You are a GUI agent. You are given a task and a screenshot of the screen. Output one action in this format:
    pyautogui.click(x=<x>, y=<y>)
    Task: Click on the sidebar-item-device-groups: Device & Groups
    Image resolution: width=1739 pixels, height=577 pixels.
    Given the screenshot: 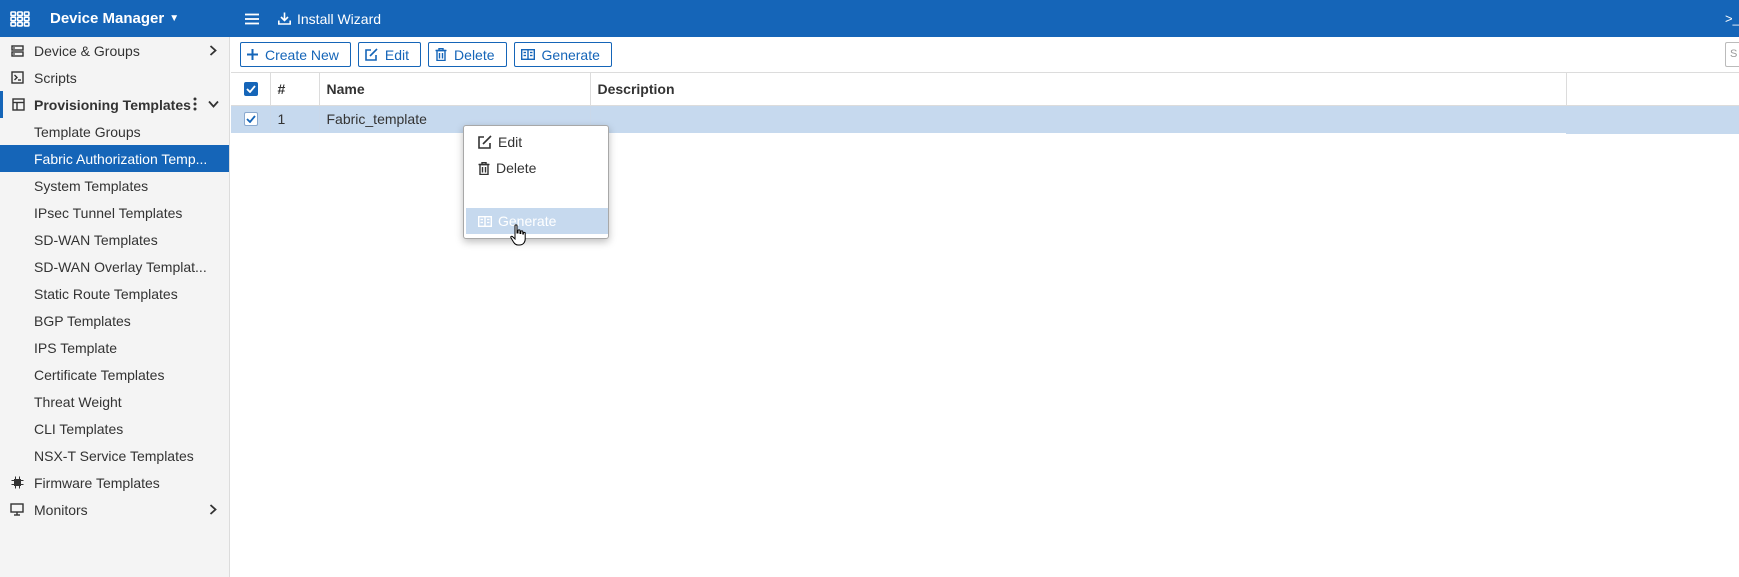 What is the action you would take?
    pyautogui.click(x=114, y=50)
    